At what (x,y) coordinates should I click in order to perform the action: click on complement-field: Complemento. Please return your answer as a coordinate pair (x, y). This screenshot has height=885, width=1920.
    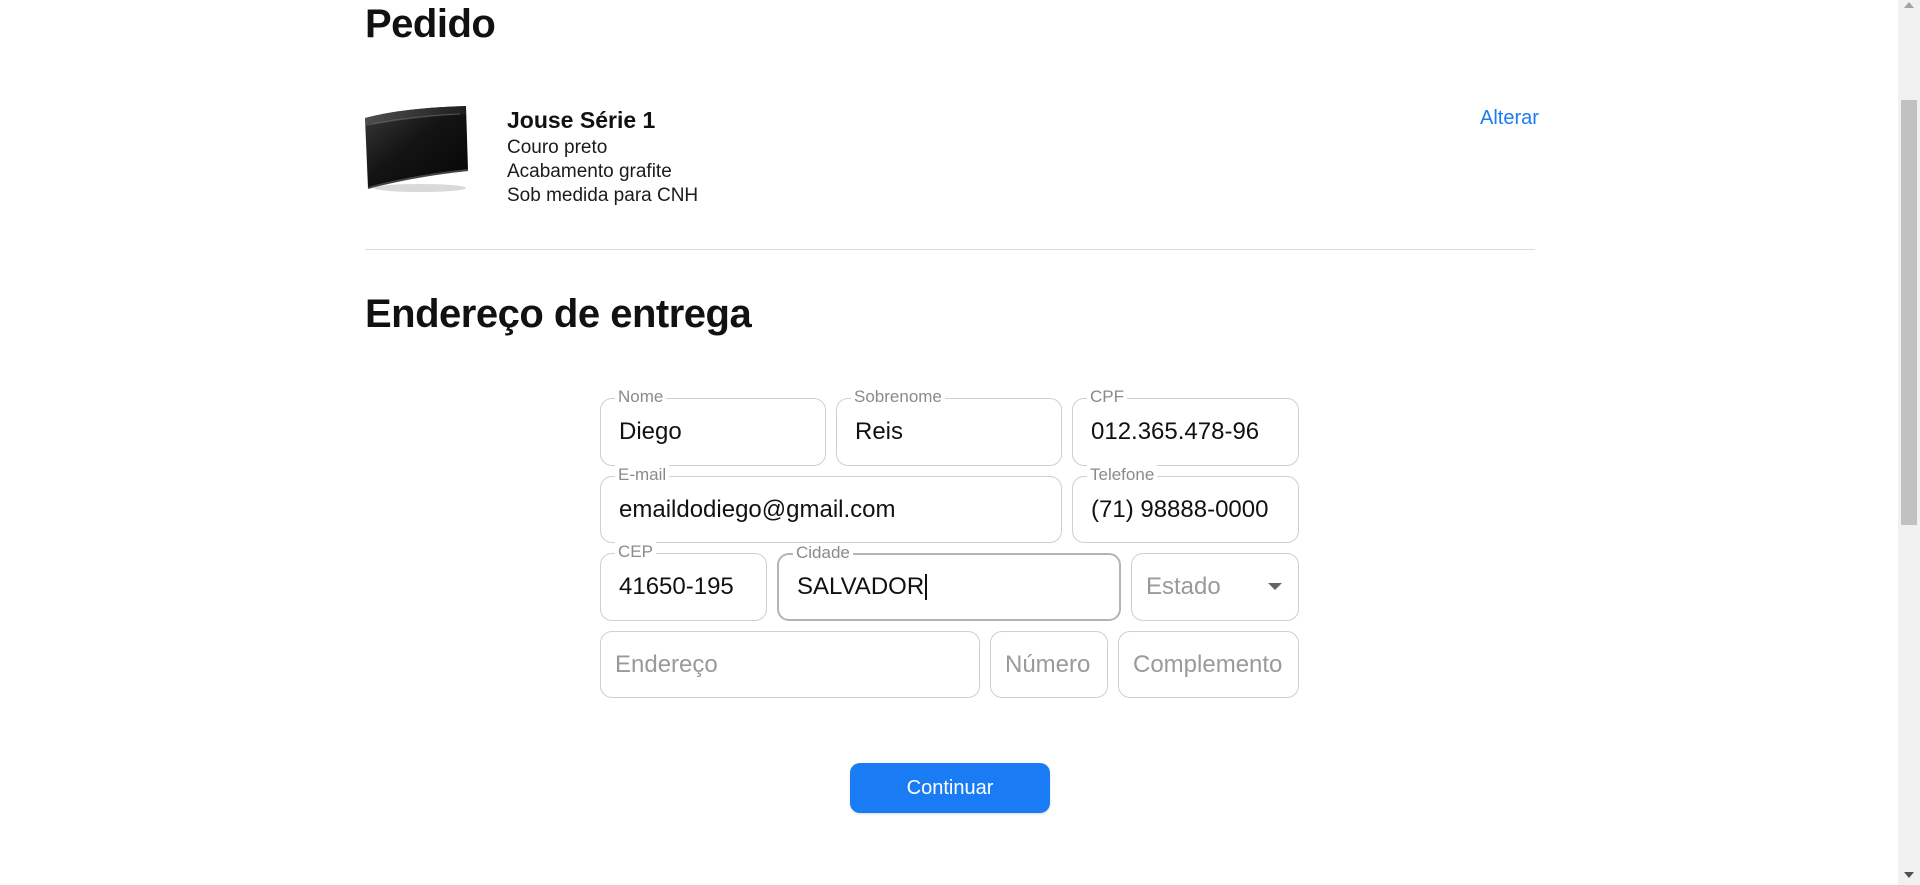
    Looking at the image, I should click on (1208, 664).